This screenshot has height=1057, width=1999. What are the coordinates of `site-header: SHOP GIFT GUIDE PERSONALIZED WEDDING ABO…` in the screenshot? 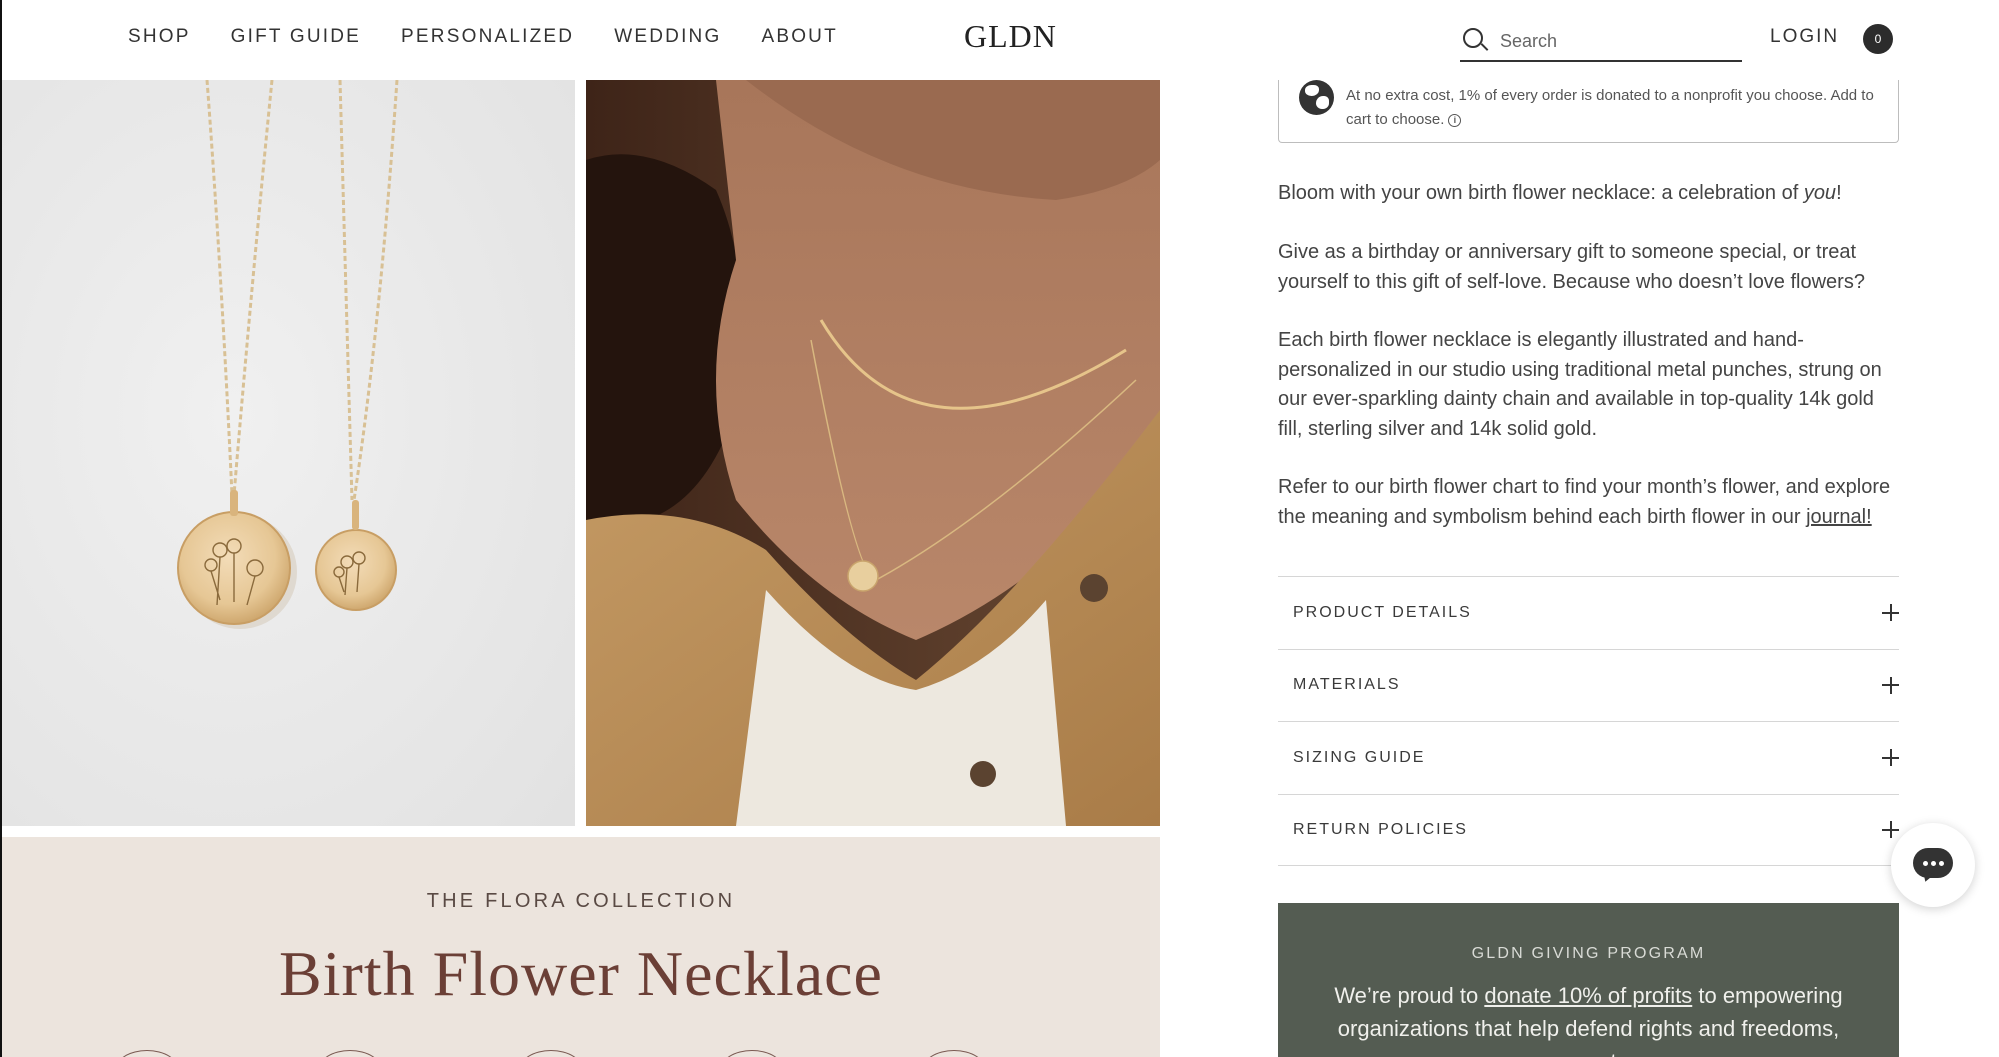 It's located at (999, 40).